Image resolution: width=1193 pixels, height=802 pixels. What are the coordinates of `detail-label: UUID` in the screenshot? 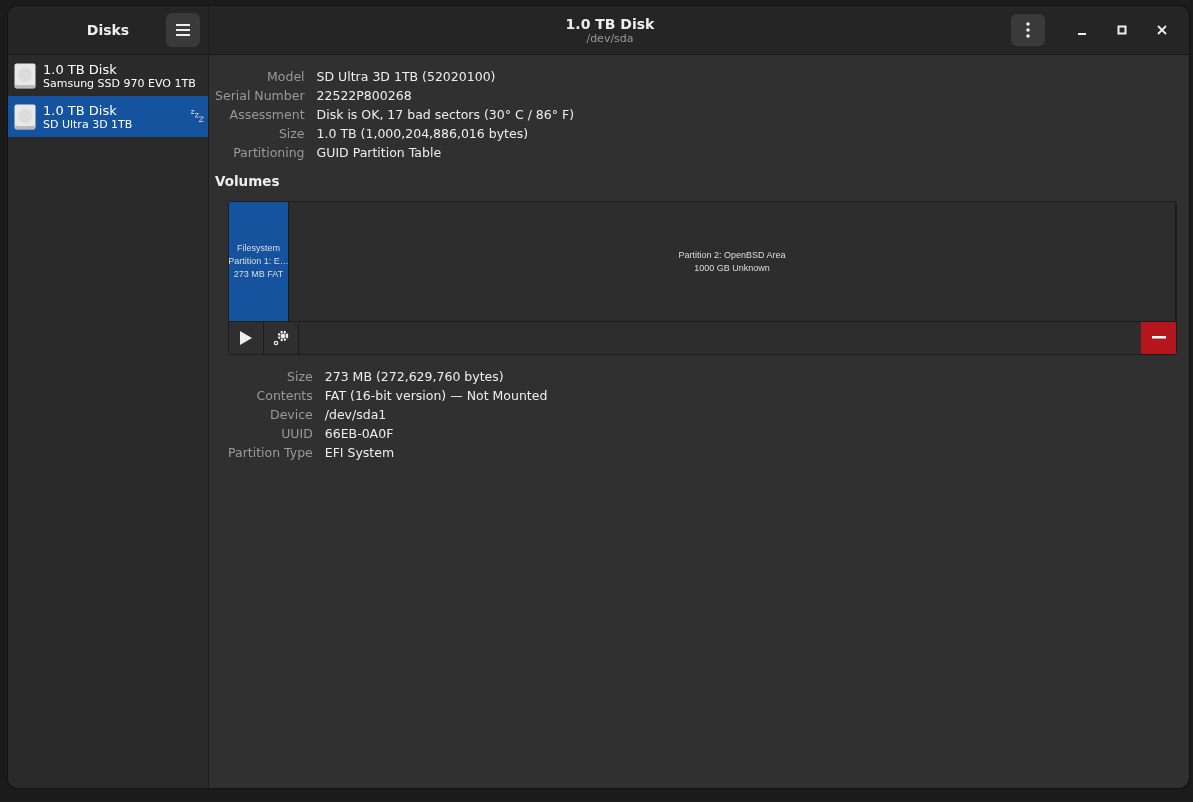 It's located at (296, 434).